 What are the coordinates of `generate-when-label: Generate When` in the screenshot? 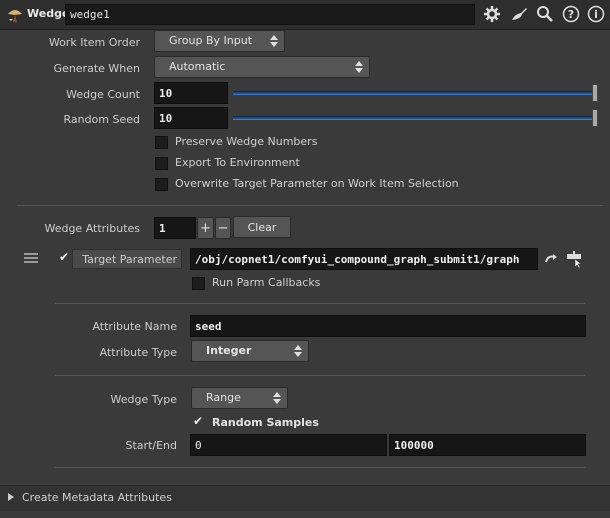 It's located at (96, 68).